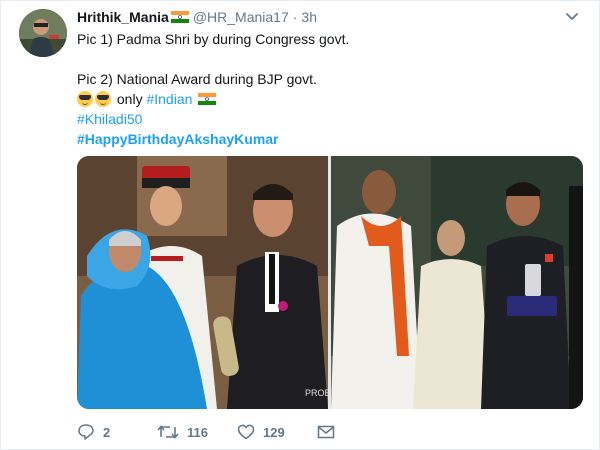 The width and height of the screenshot is (600, 450). Describe the element at coordinates (123, 17) in the screenshot. I see `display-name: Hrithik_Mania` at that location.